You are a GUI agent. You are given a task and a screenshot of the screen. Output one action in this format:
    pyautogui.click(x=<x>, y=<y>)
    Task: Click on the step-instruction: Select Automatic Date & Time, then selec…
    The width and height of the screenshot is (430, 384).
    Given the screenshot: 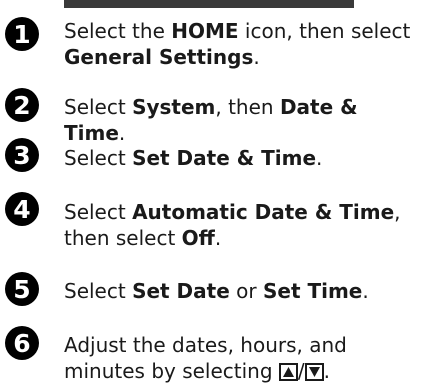 What is the action you would take?
    pyautogui.click(x=232, y=225)
    